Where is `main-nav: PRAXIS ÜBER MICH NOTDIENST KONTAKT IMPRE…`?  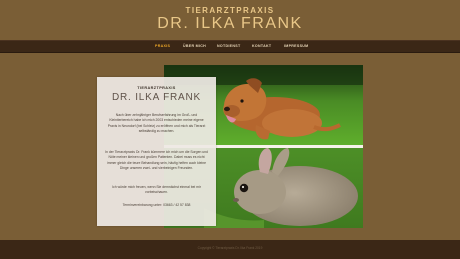 main-nav: PRAXIS ÜBER MICH NOTDIENST KONTAKT IMPRE… is located at coordinates (230, 46).